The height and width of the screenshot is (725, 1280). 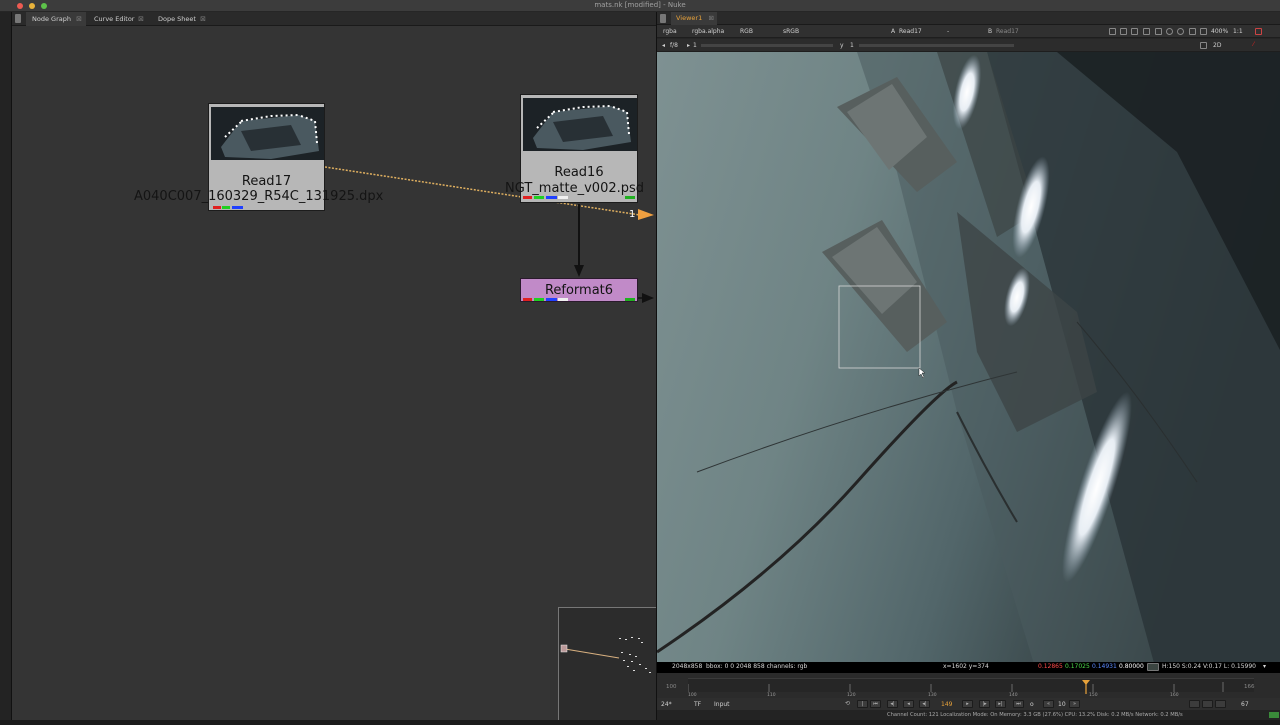 What do you see at coordinates (1112, 31) in the screenshot?
I see `roi-icon` at bounding box center [1112, 31].